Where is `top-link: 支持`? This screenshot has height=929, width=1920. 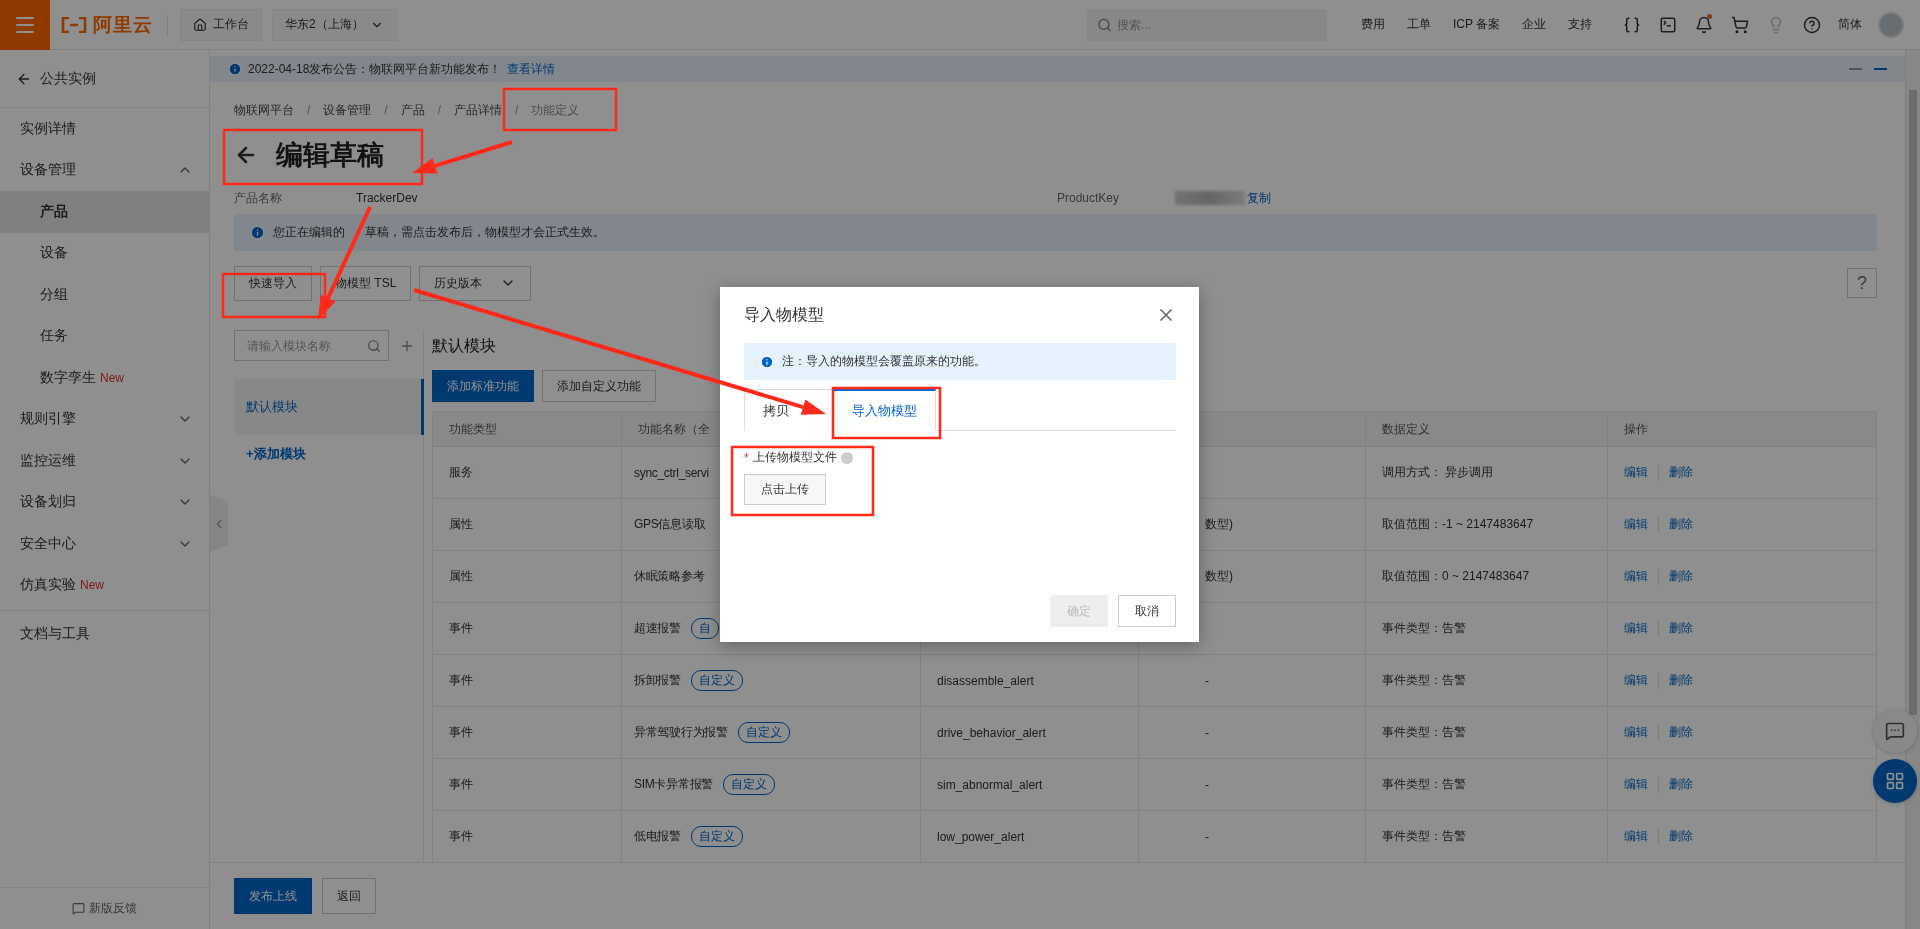
top-link: 支持 is located at coordinates (1580, 24).